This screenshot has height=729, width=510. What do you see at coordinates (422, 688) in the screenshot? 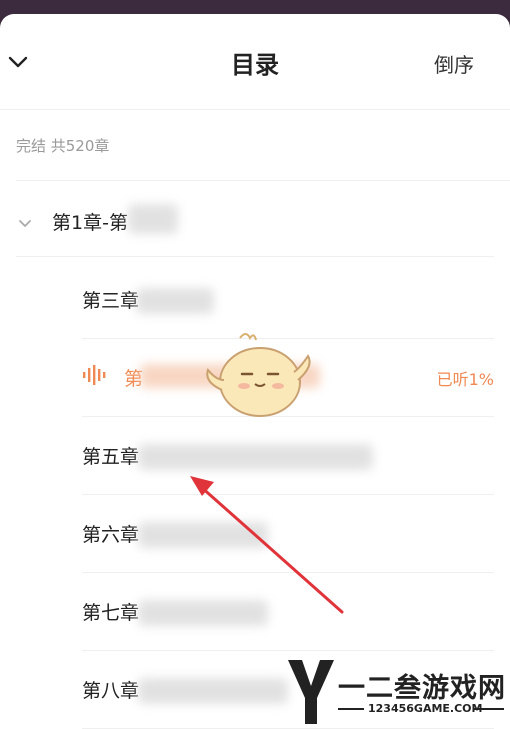
I see `watermark-title: 一二叁游戏网` at bounding box center [422, 688].